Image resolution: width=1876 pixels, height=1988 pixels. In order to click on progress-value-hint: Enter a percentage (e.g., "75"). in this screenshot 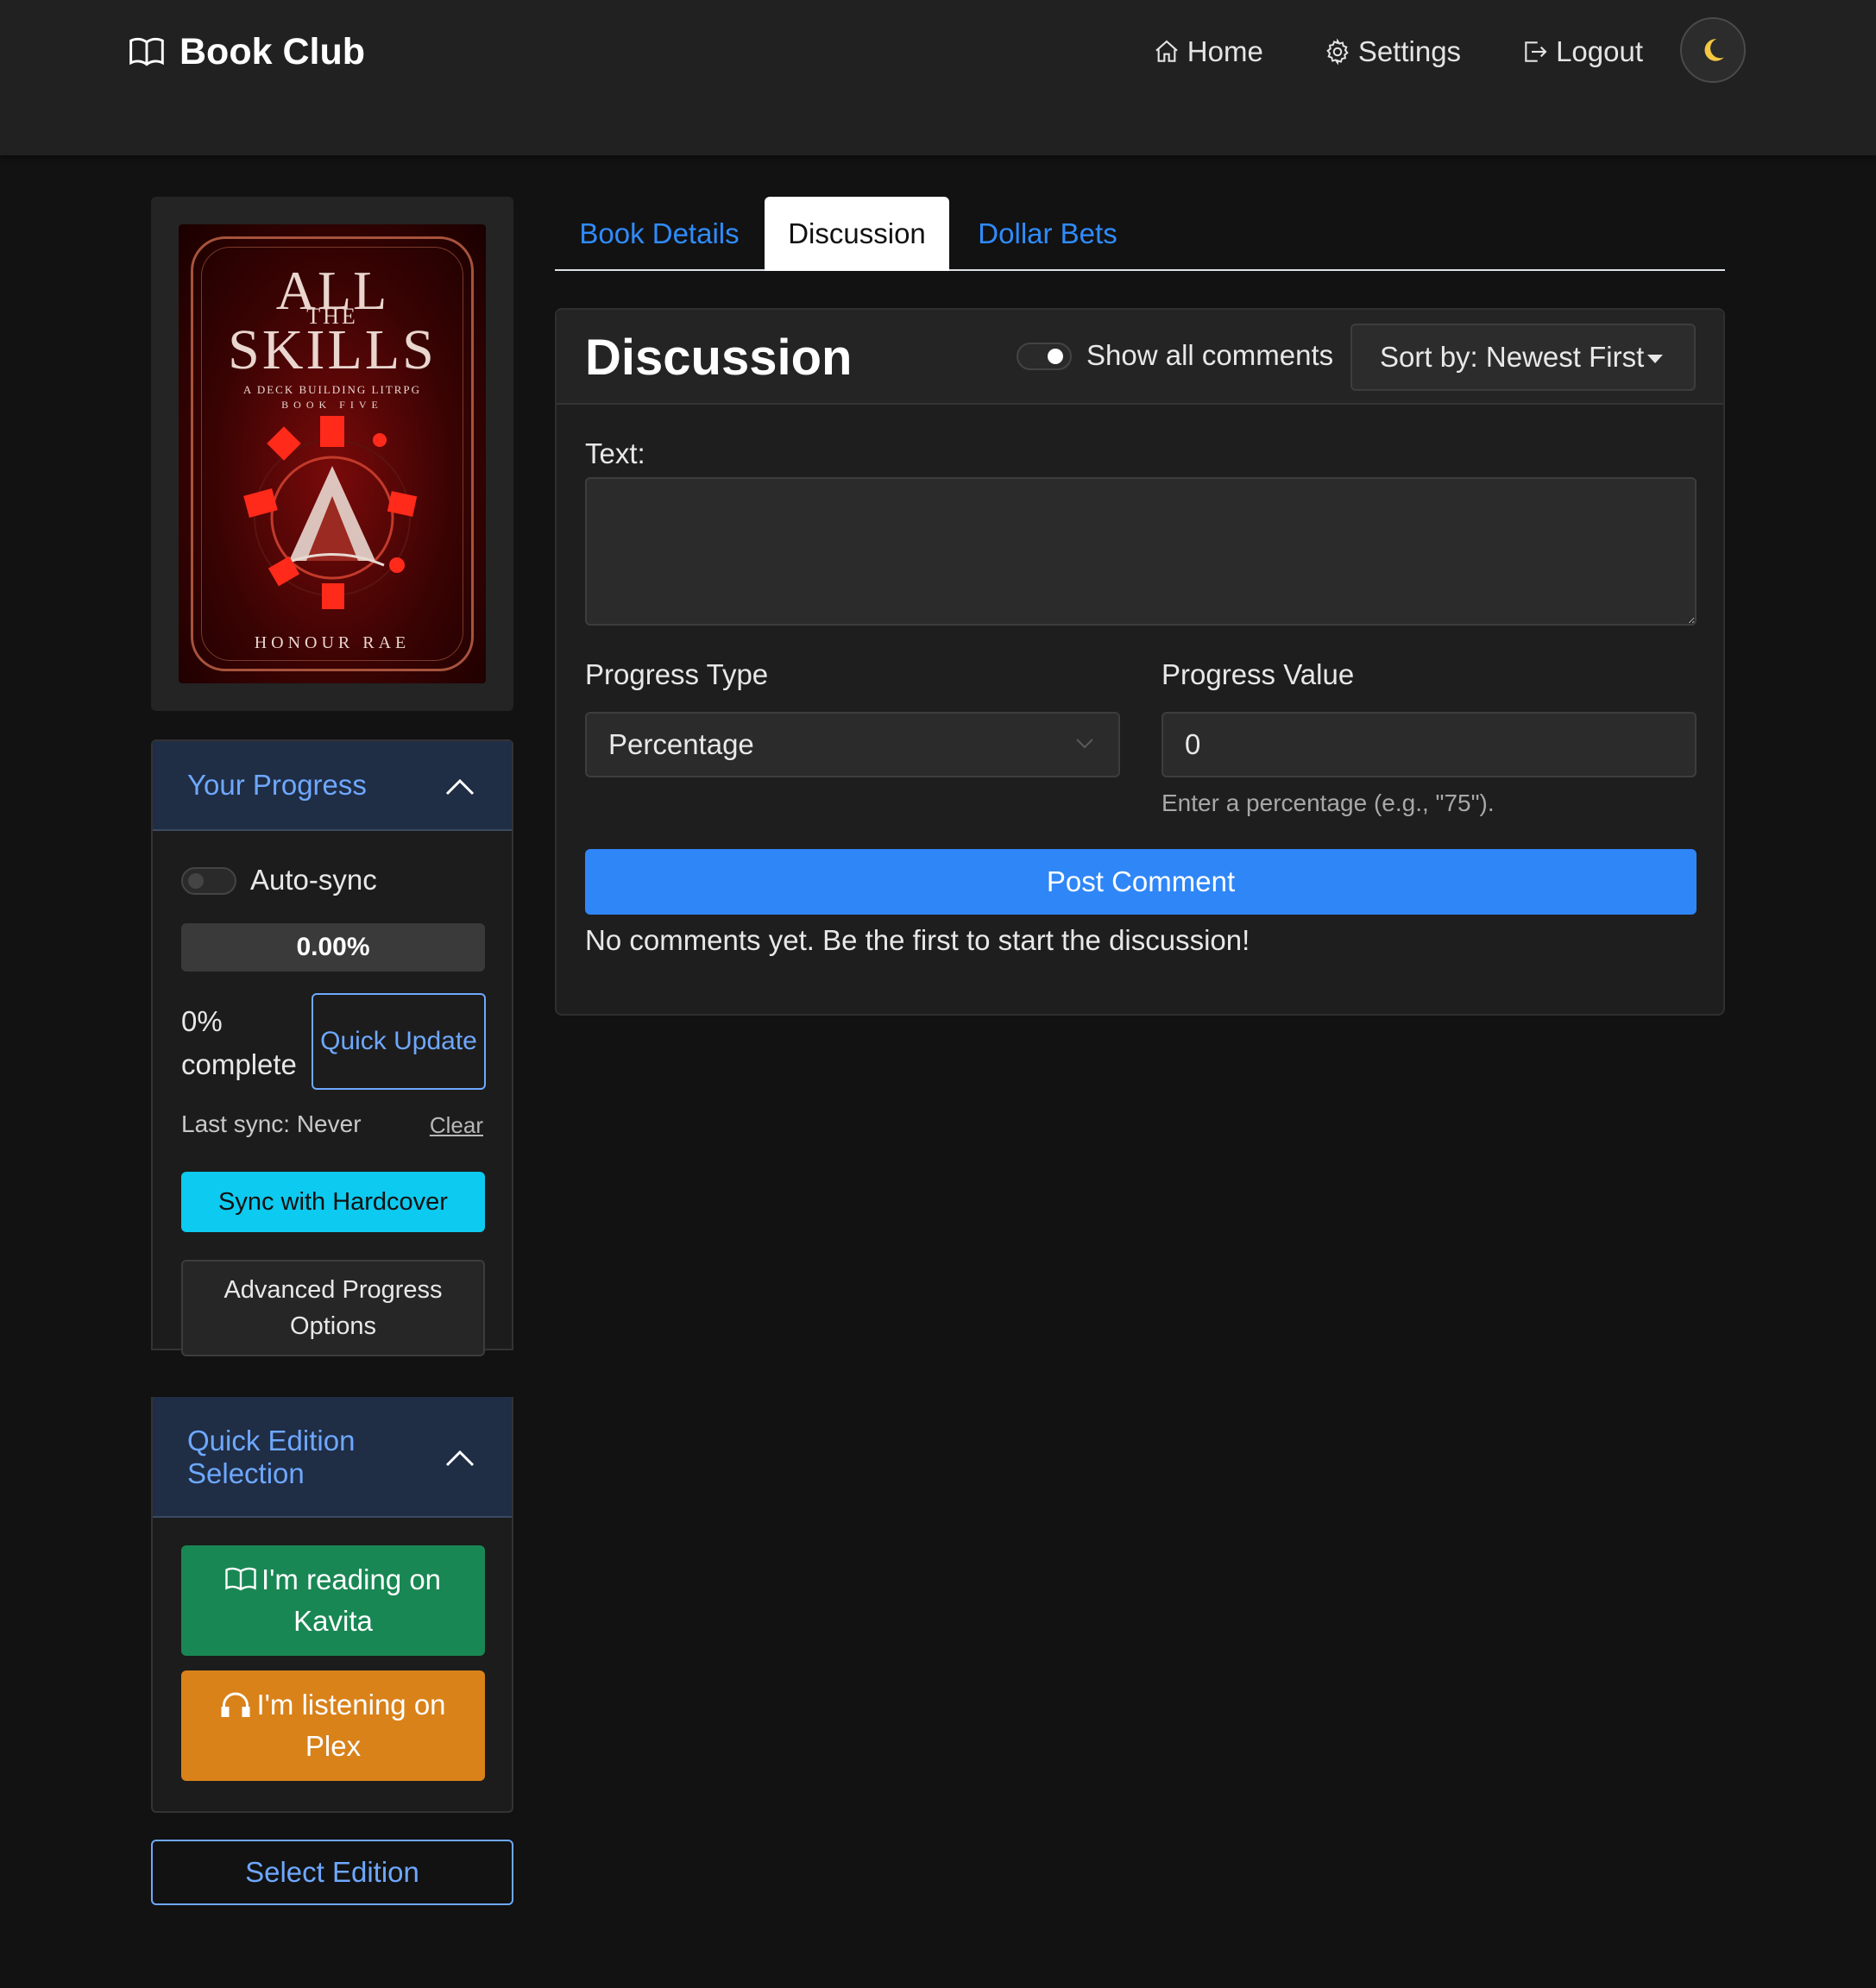, I will do `click(1328, 803)`.